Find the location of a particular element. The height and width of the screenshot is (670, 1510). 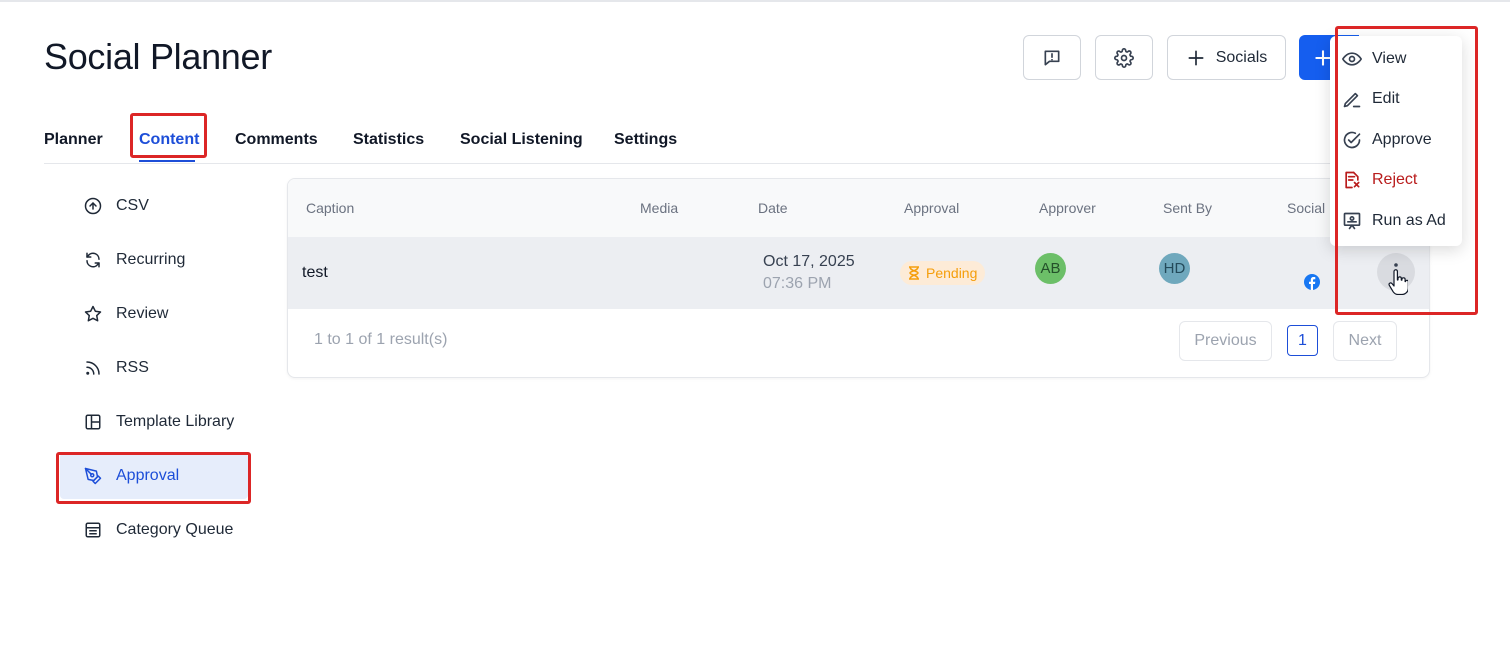

table-row: test Oct 17, 2025 07:36 PM Pending AB HD is located at coordinates (858, 273).